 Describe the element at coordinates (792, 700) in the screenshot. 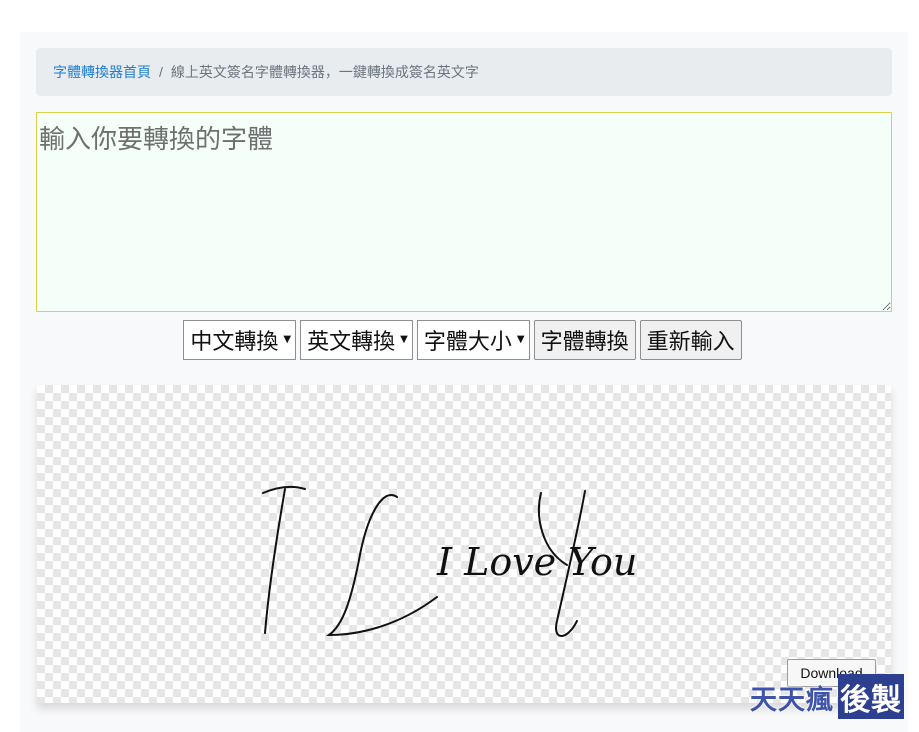

I see `watermark-left-text: 天天瘋` at that location.